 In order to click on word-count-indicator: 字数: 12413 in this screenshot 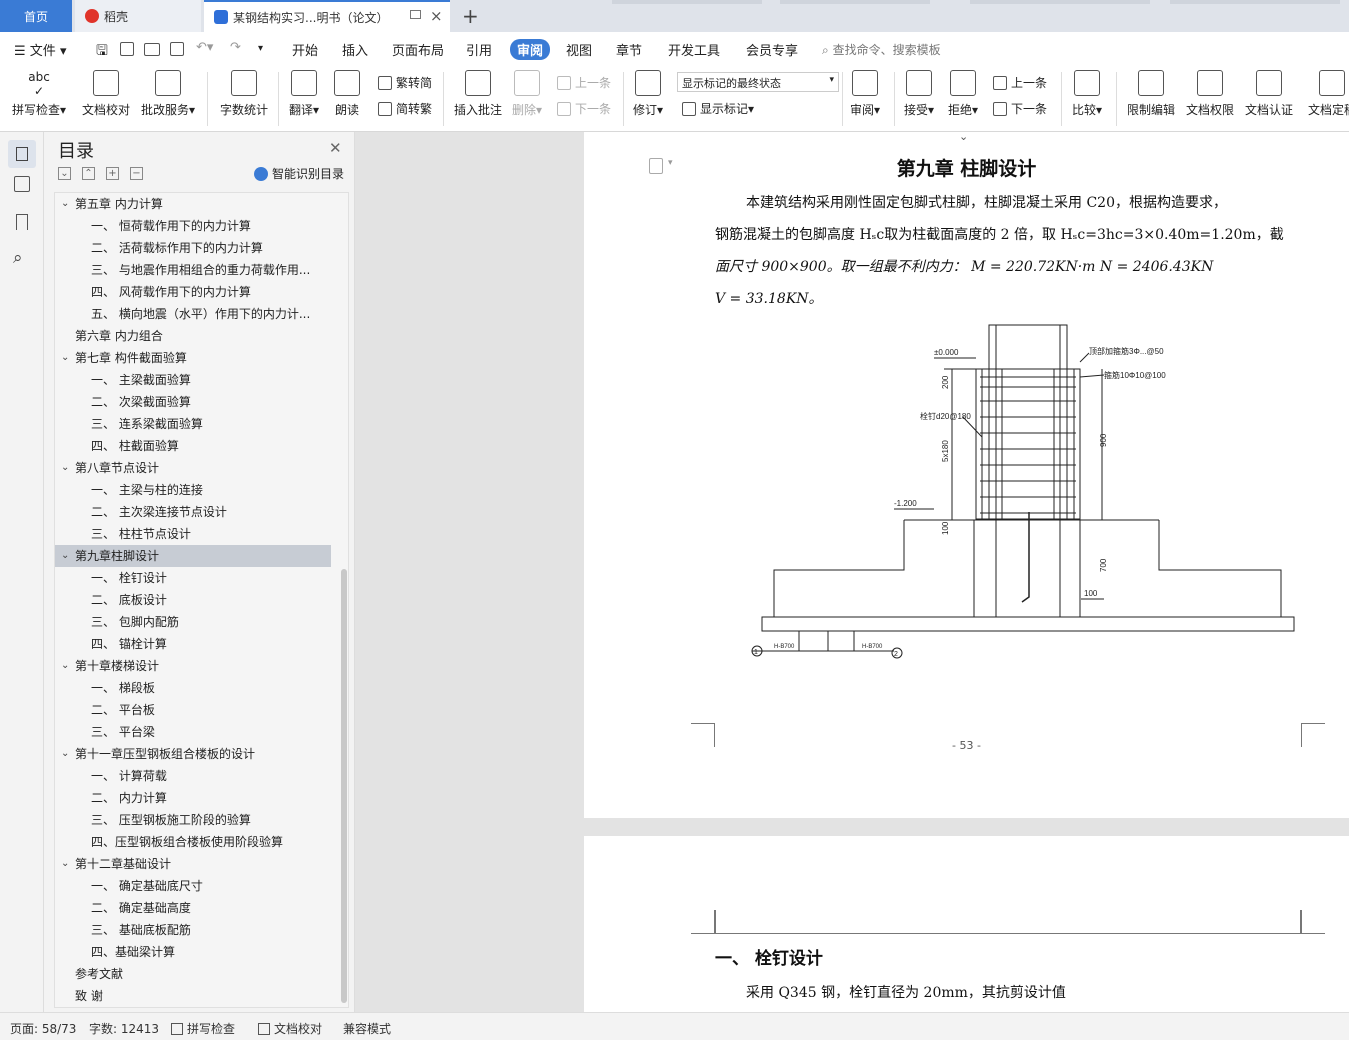, I will do `click(124, 1028)`.